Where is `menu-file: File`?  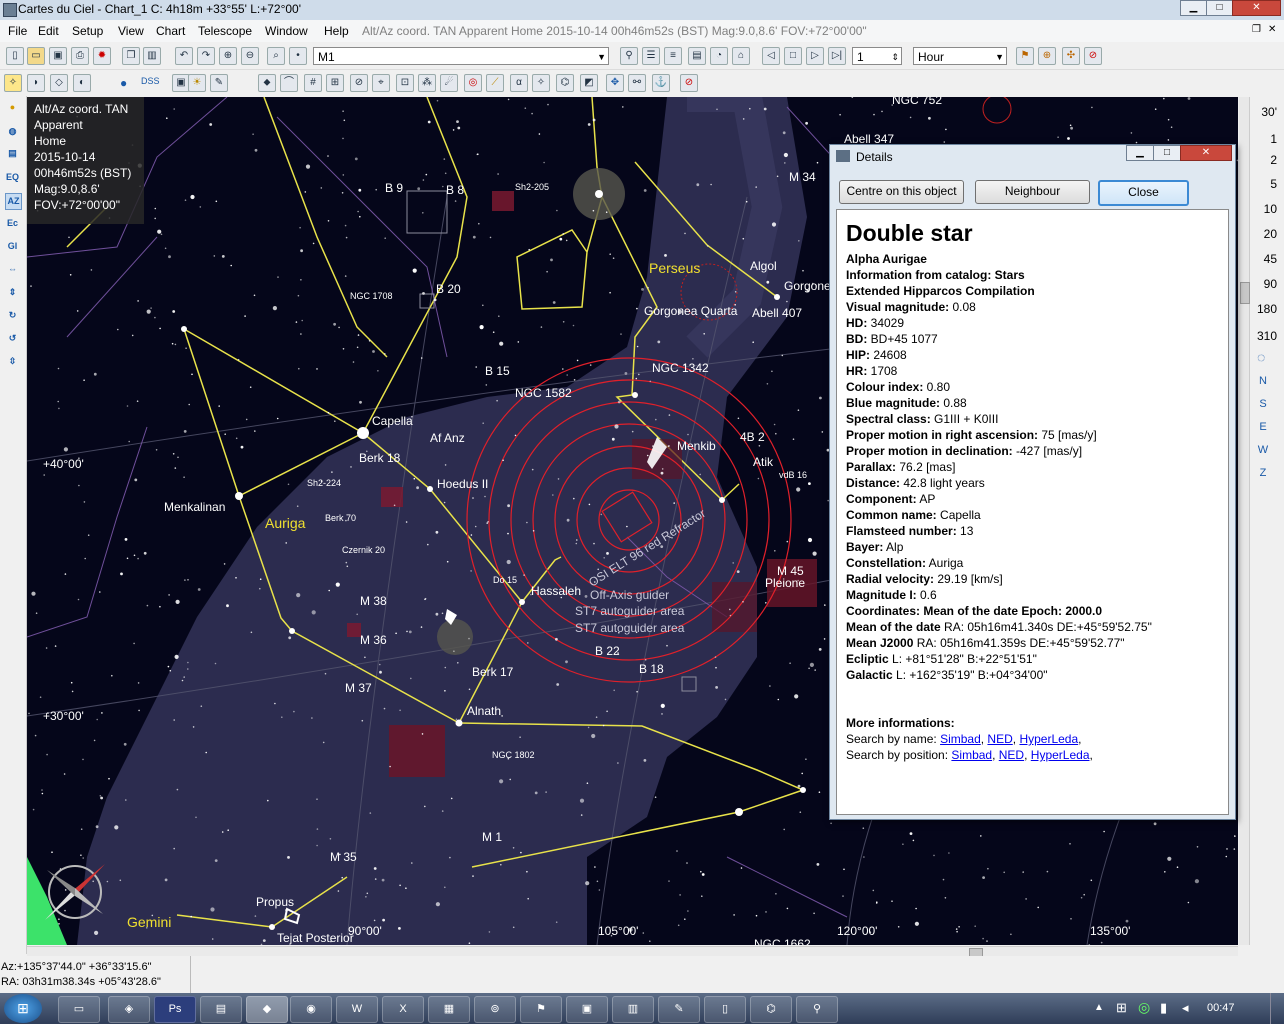
menu-file: File is located at coordinates (17, 31).